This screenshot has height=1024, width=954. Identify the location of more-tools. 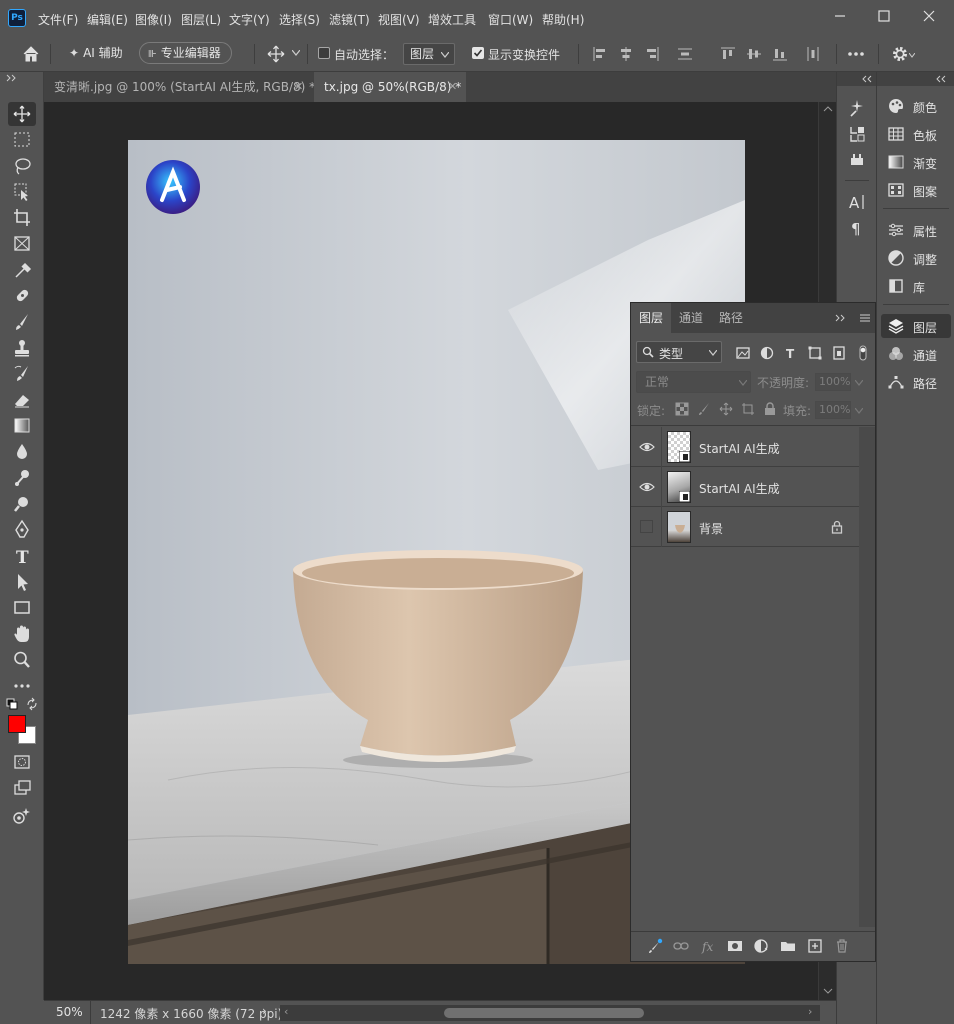
(22, 686).